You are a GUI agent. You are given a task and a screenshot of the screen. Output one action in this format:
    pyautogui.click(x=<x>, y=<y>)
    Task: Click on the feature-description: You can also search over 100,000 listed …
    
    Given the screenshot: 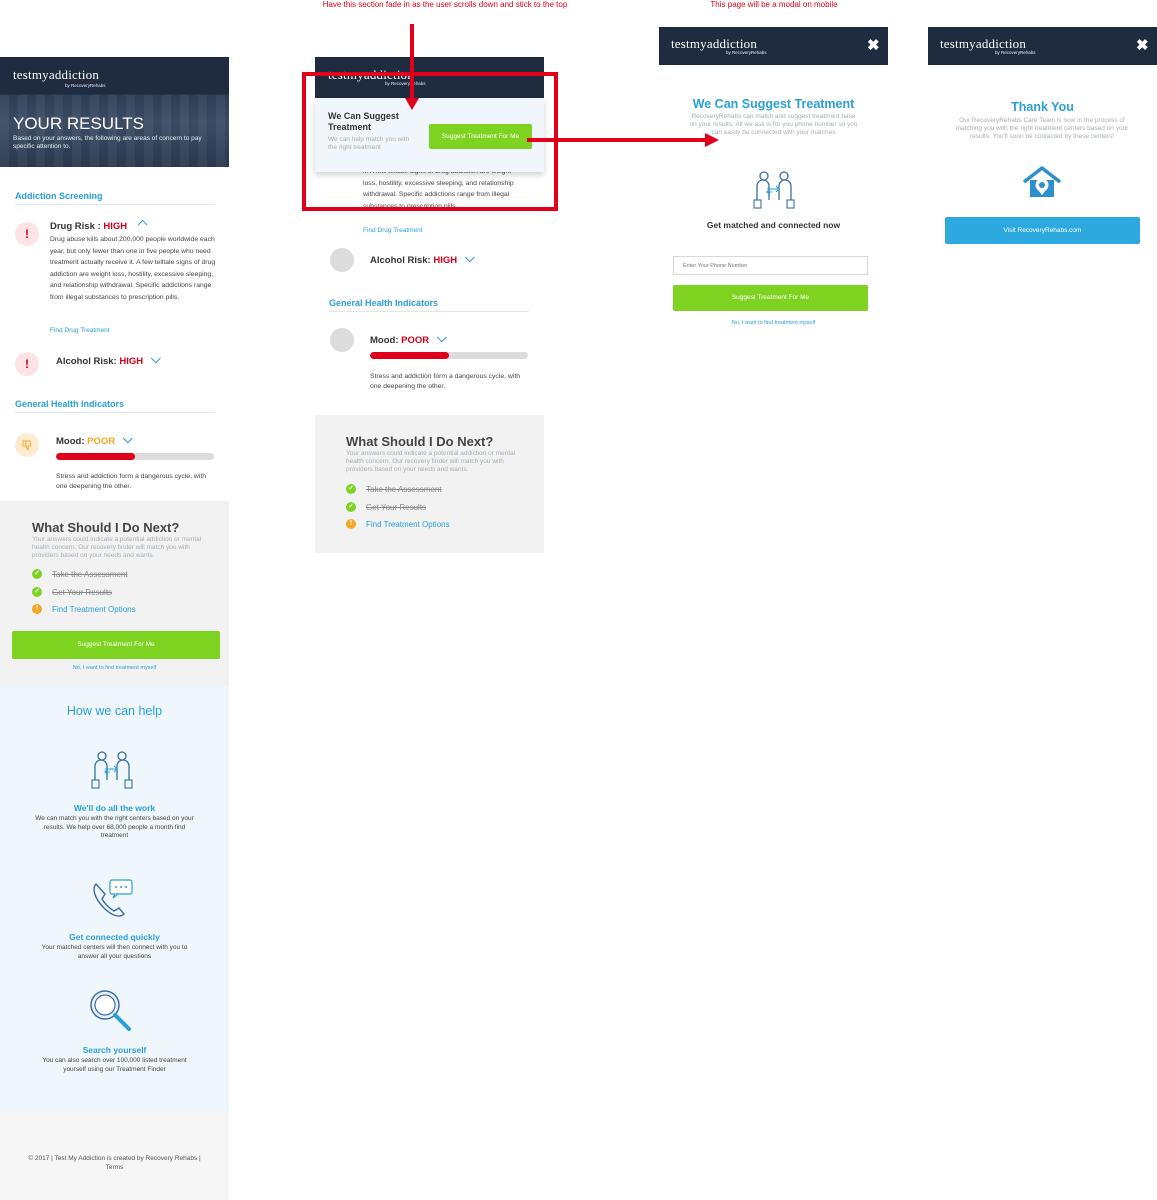 What is the action you would take?
    pyautogui.click(x=114, y=1065)
    